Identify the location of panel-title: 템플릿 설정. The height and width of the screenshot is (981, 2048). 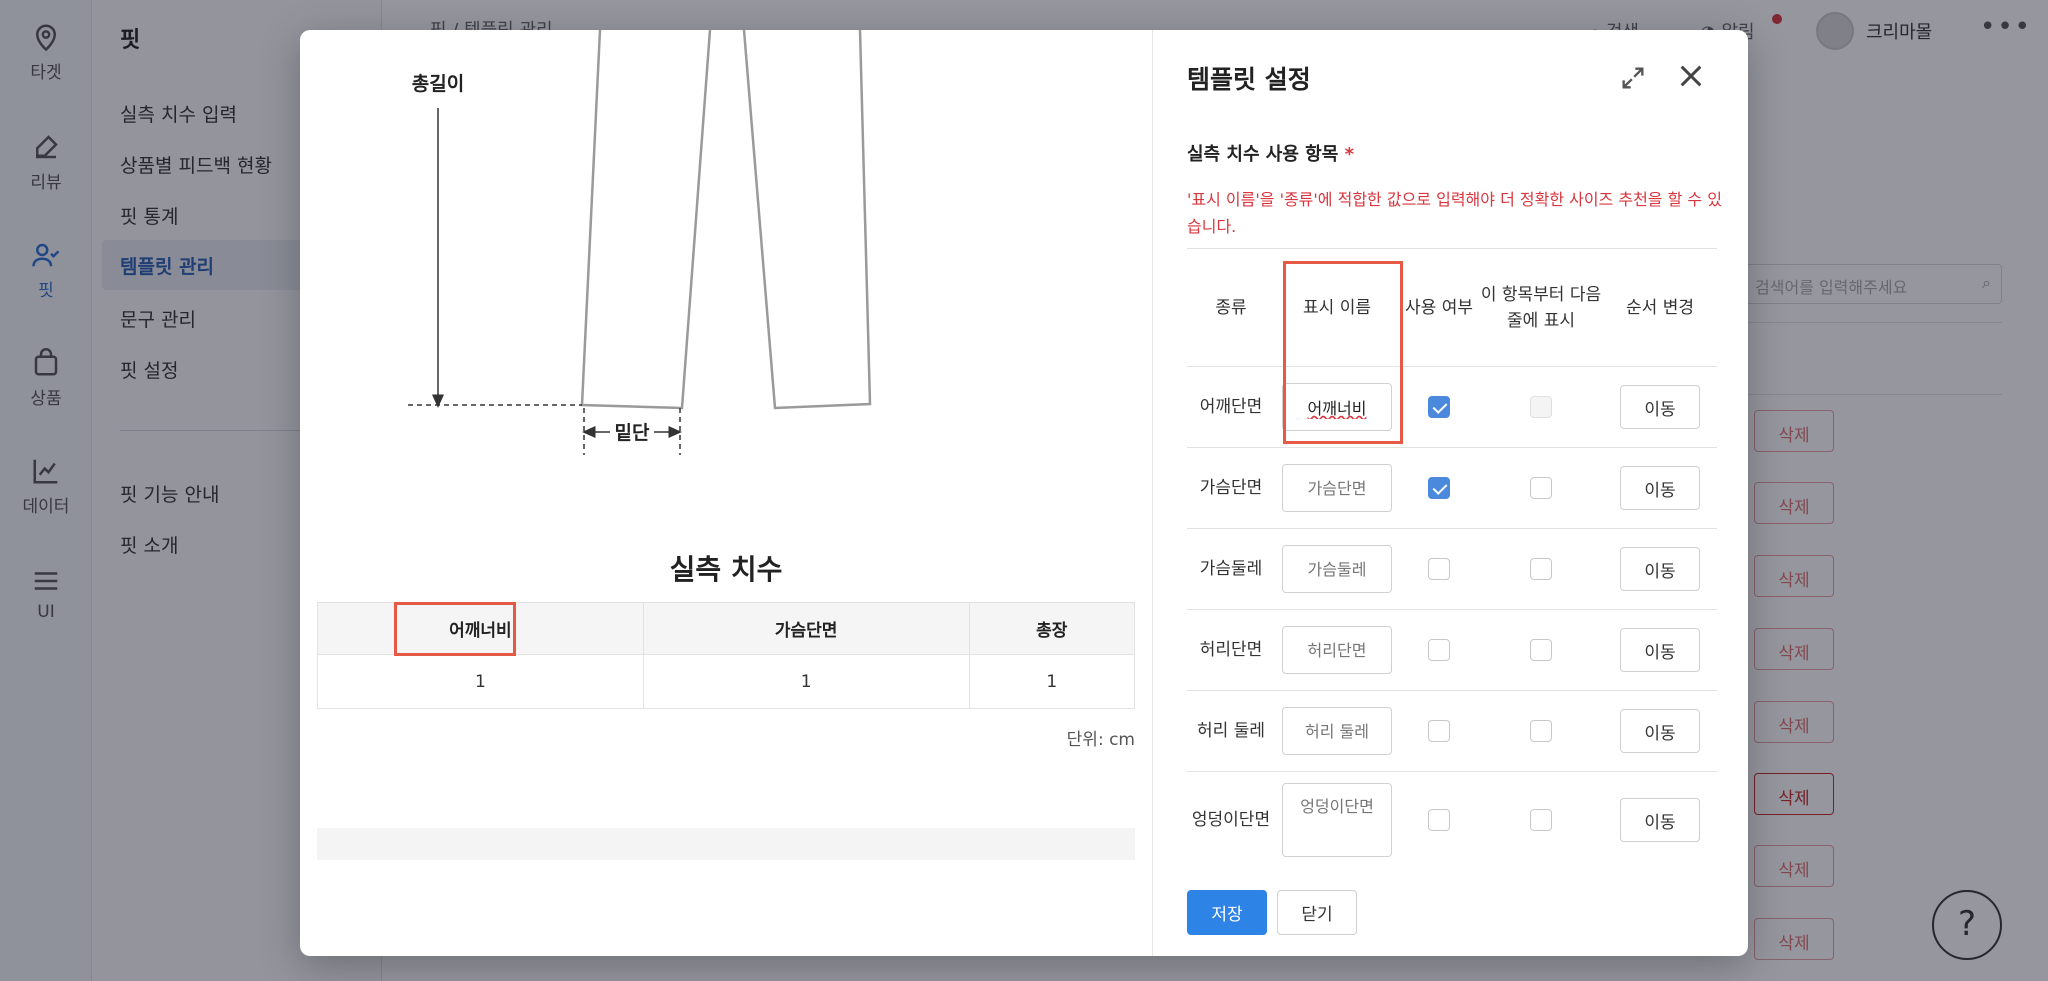
(1249, 79).